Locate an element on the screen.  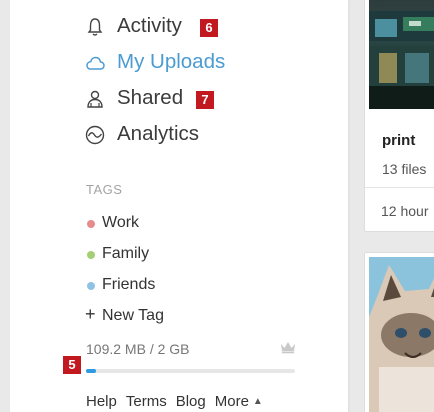
footer-link-help: Help is located at coordinates (101, 401).